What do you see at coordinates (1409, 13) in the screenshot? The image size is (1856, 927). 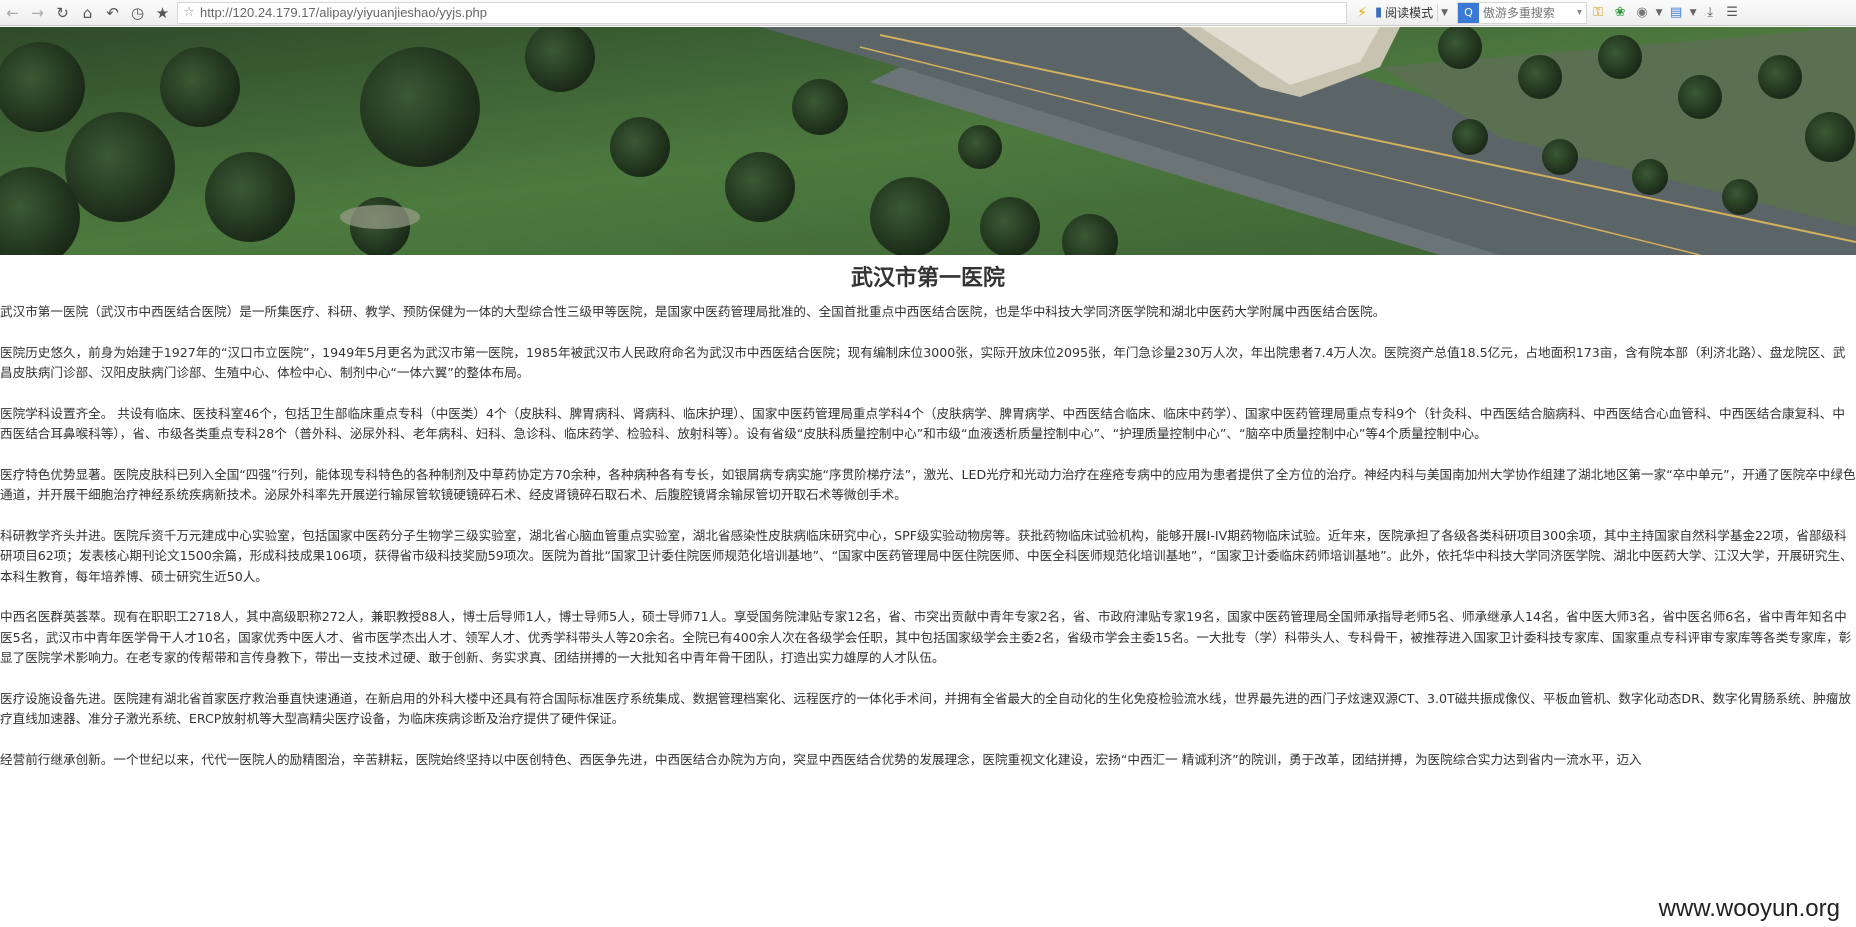 I see `read-mode-label: 阅读模式` at bounding box center [1409, 13].